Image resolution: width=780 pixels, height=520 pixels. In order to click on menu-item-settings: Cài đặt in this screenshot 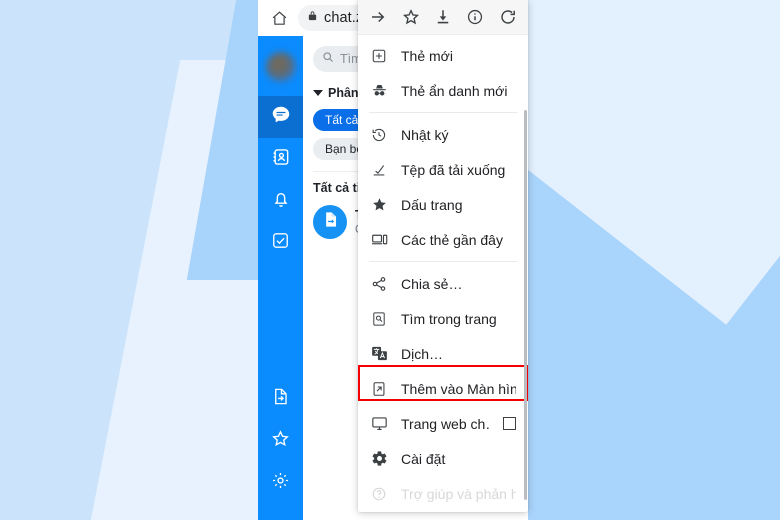, I will do `click(443, 458)`.